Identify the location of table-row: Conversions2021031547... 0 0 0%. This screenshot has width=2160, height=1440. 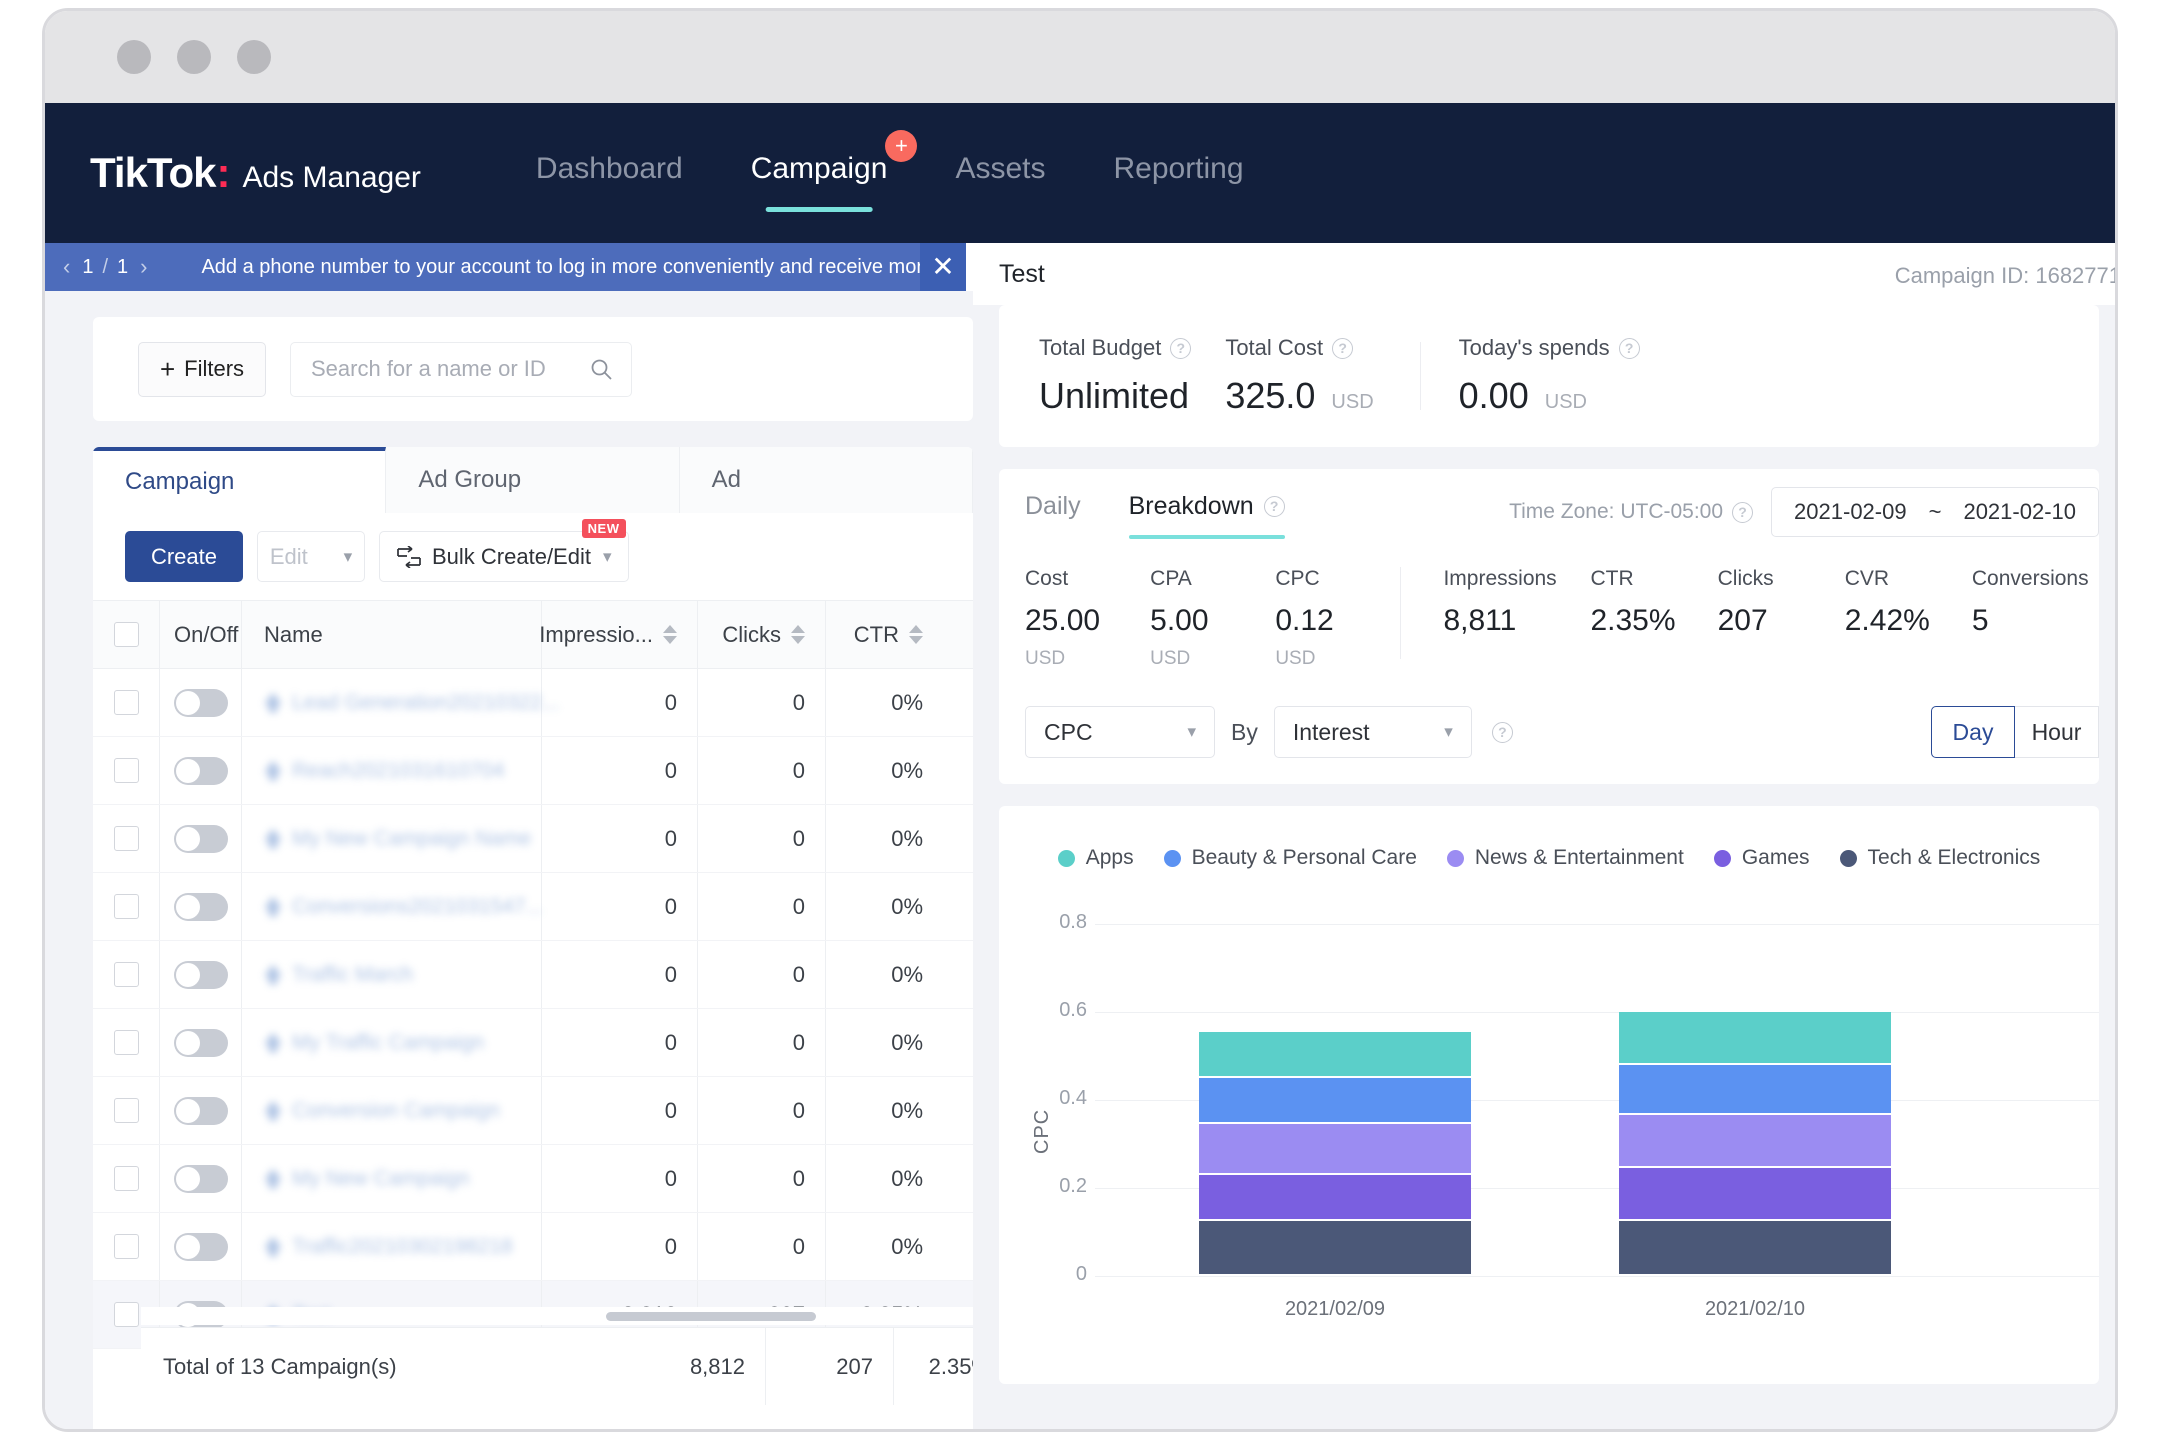
(533, 907).